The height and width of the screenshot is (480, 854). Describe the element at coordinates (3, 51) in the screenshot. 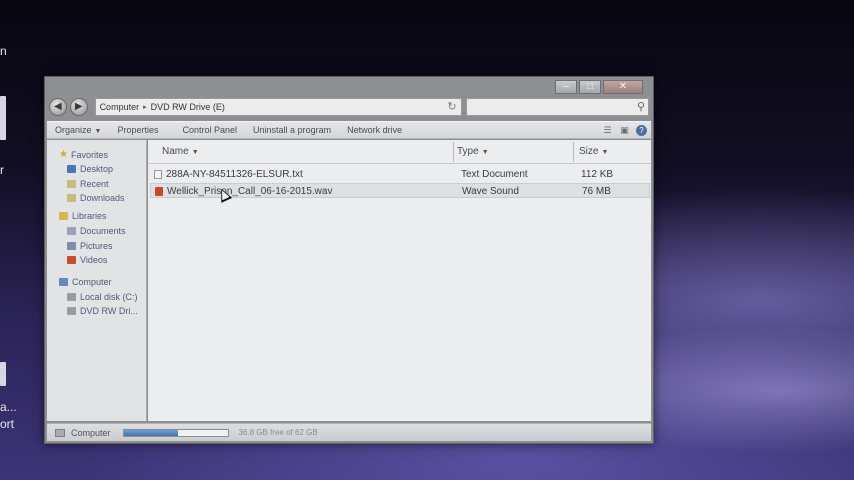

I see `desktop-label-fragment-1: n` at that location.